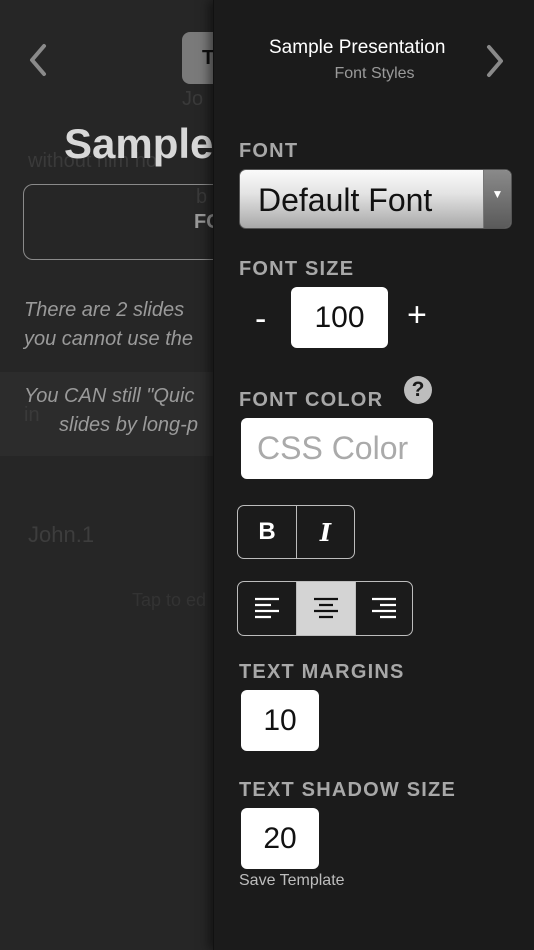  Describe the element at coordinates (260, 319) in the screenshot. I see `font-size-decrement-button: -` at that location.